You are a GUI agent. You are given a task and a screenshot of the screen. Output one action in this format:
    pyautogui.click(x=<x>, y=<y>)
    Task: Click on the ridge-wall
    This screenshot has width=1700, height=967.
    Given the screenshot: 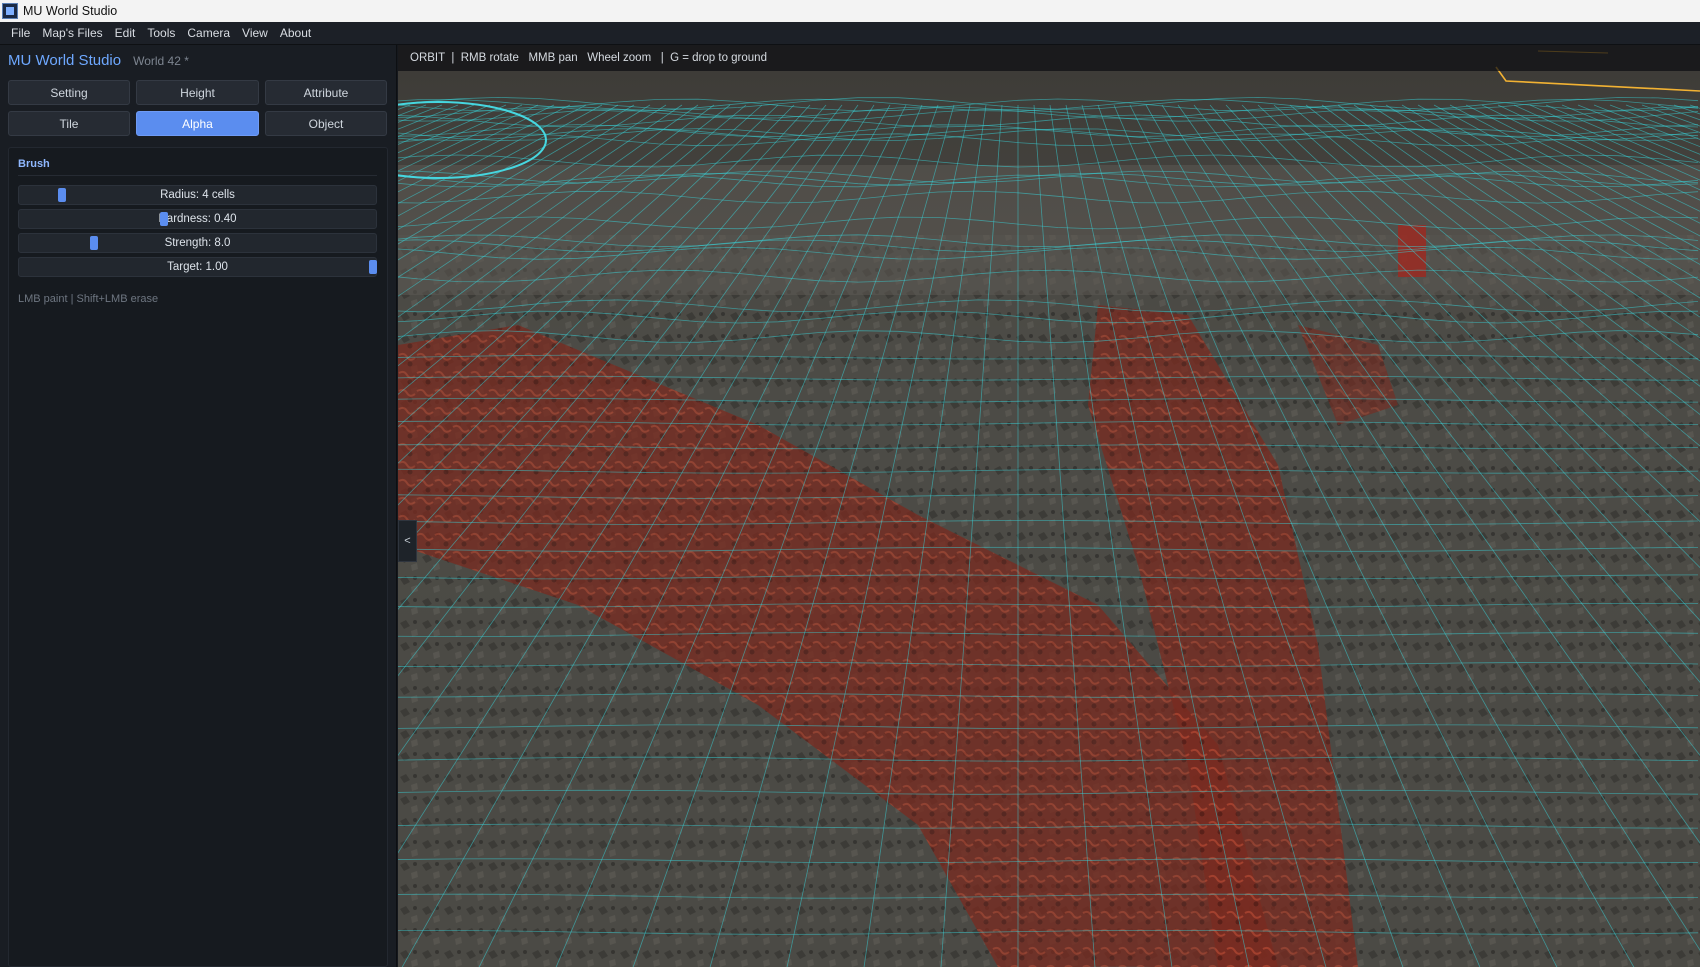 What is the action you would take?
    pyautogui.click(x=1049, y=230)
    